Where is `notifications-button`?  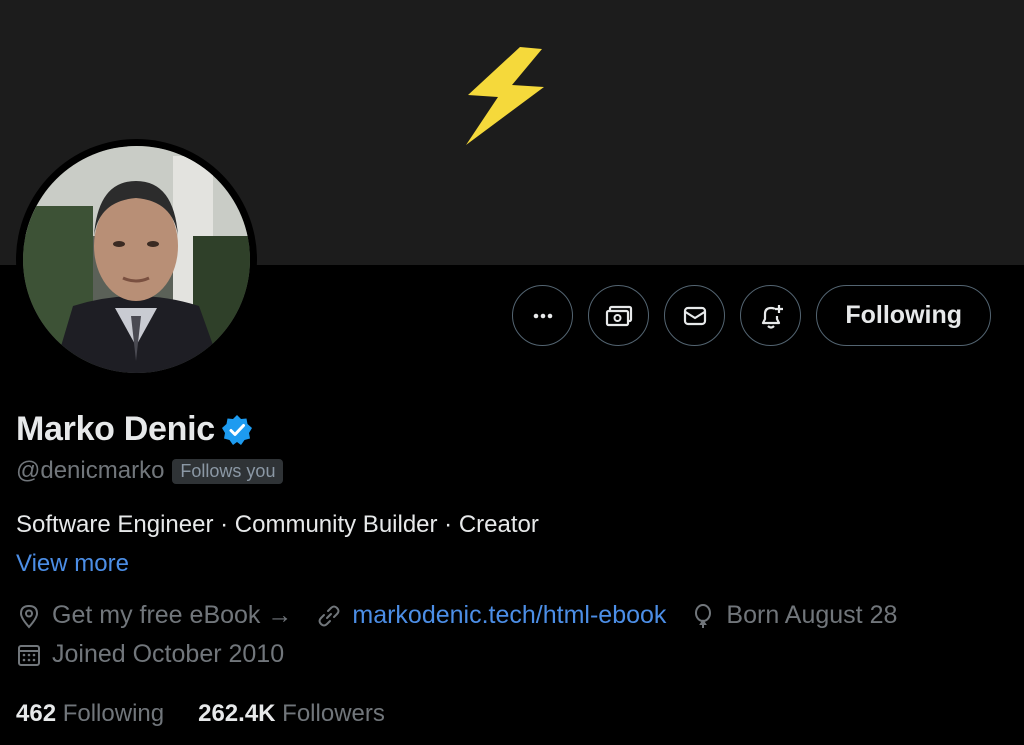 notifications-button is located at coordinates (771, 315).